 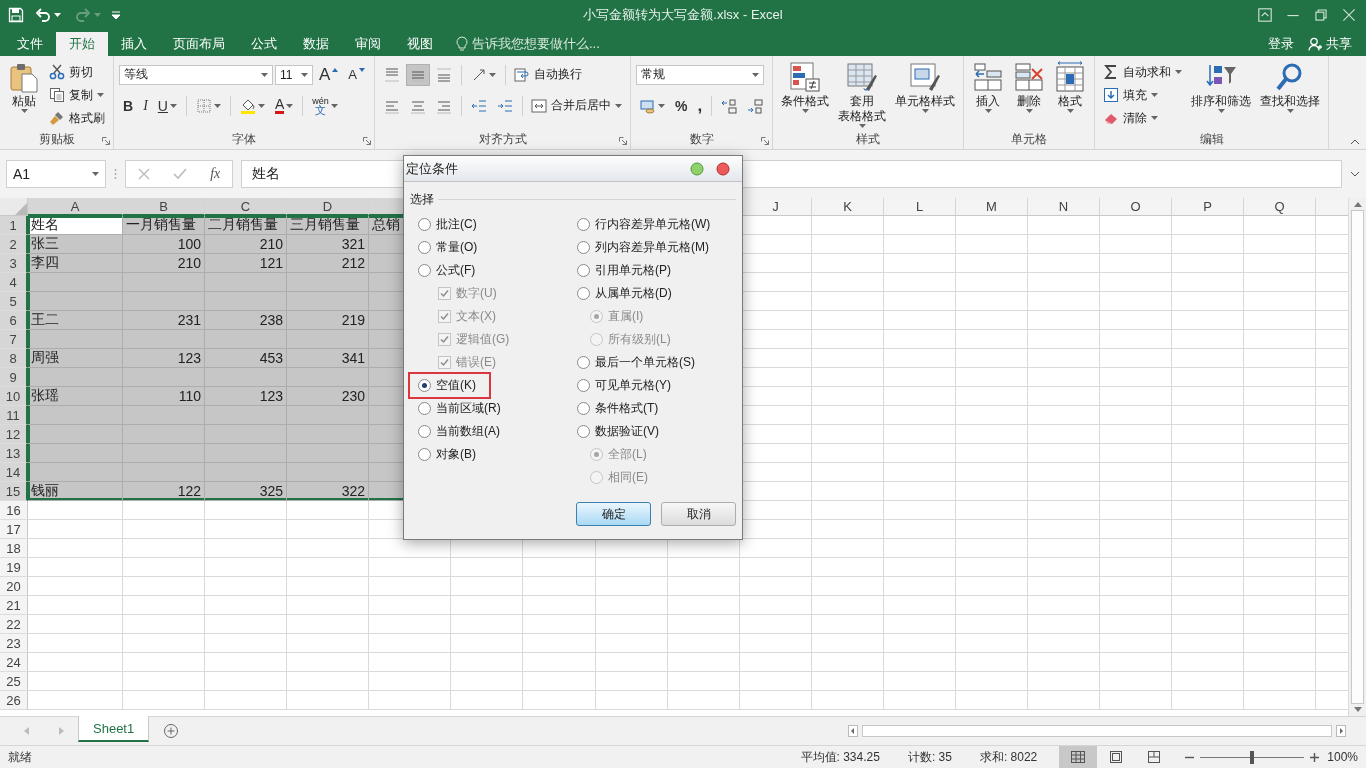 What do you see at coordinates (700, 74) in the screenshot?
I see `number-format-field: 常规` at bounding box center [700, 74].